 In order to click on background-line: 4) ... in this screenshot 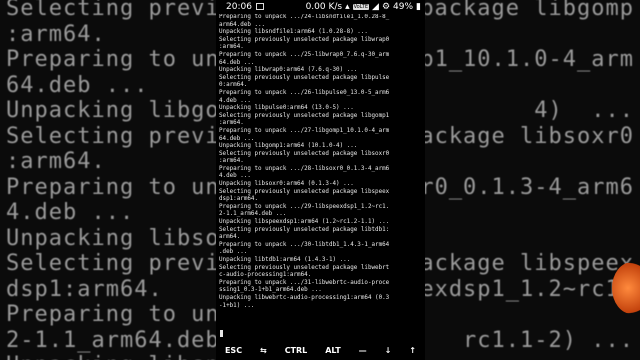, I will do `click(584, 110)`.